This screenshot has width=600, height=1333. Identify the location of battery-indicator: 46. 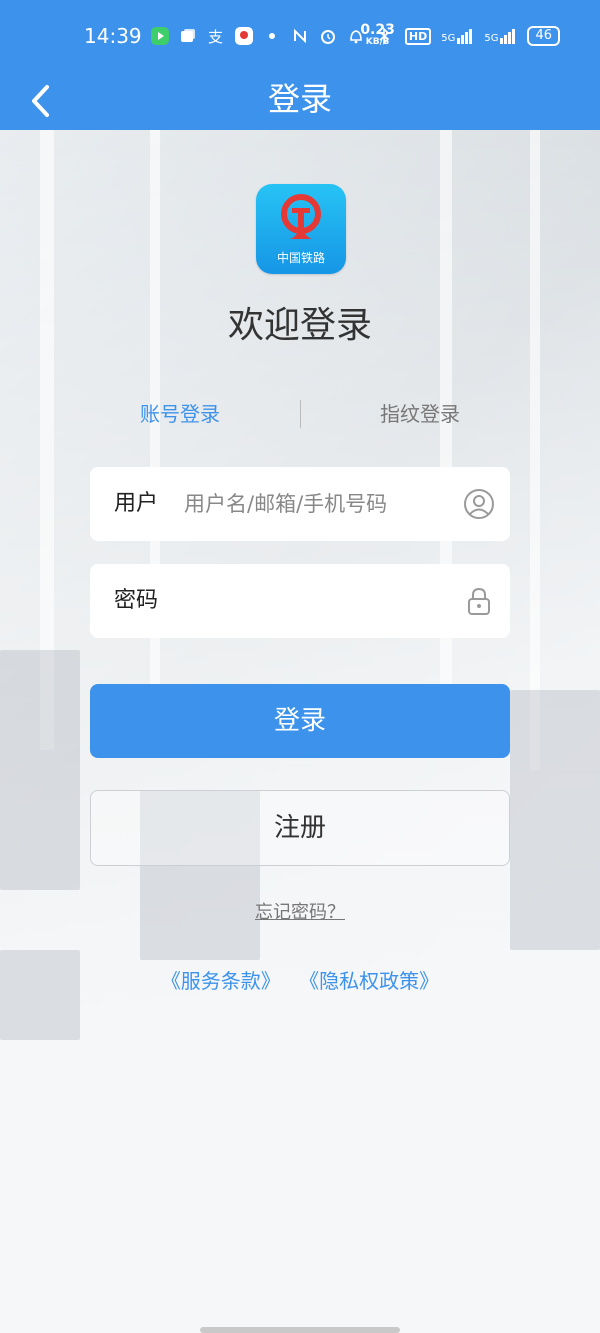
(543, 36).